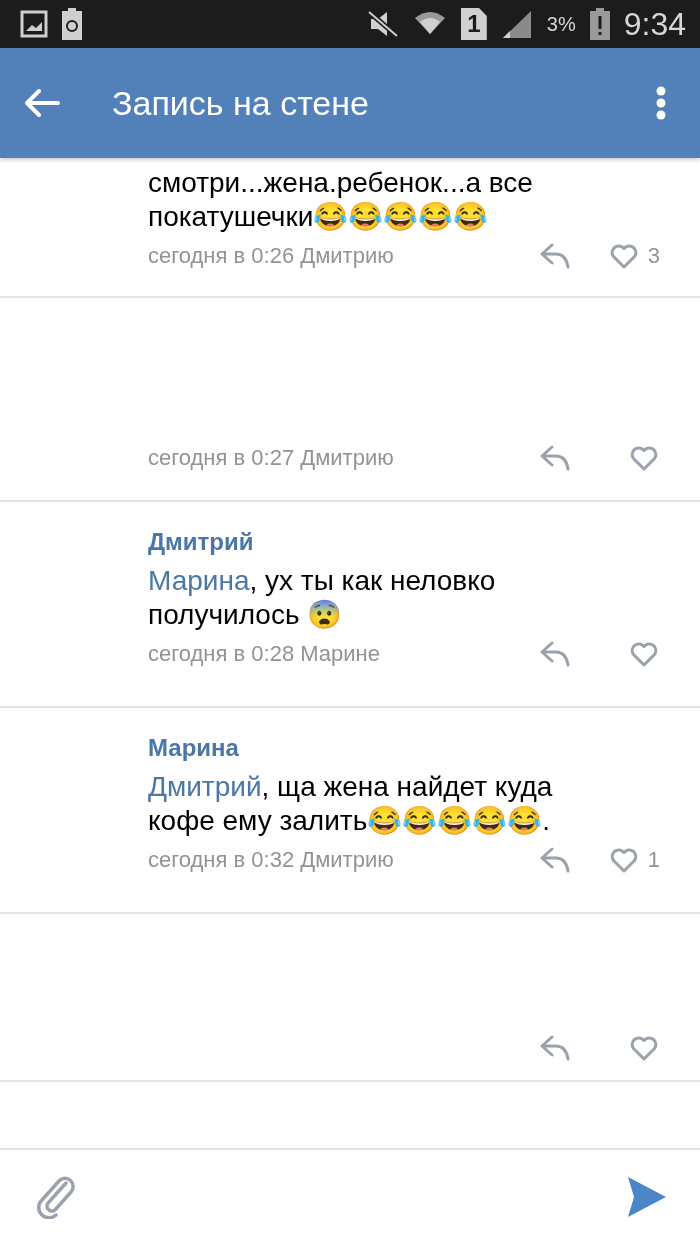  Describe the element at coordinates (72, 24) in the screenshot. I see `battery-saver-icon` at that location.